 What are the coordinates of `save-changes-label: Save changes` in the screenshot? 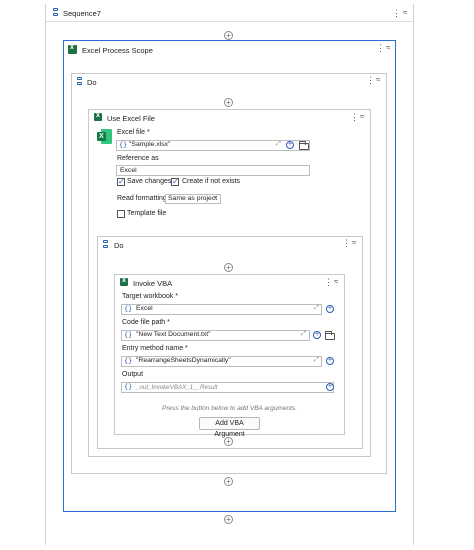 It's located at (149, 181).